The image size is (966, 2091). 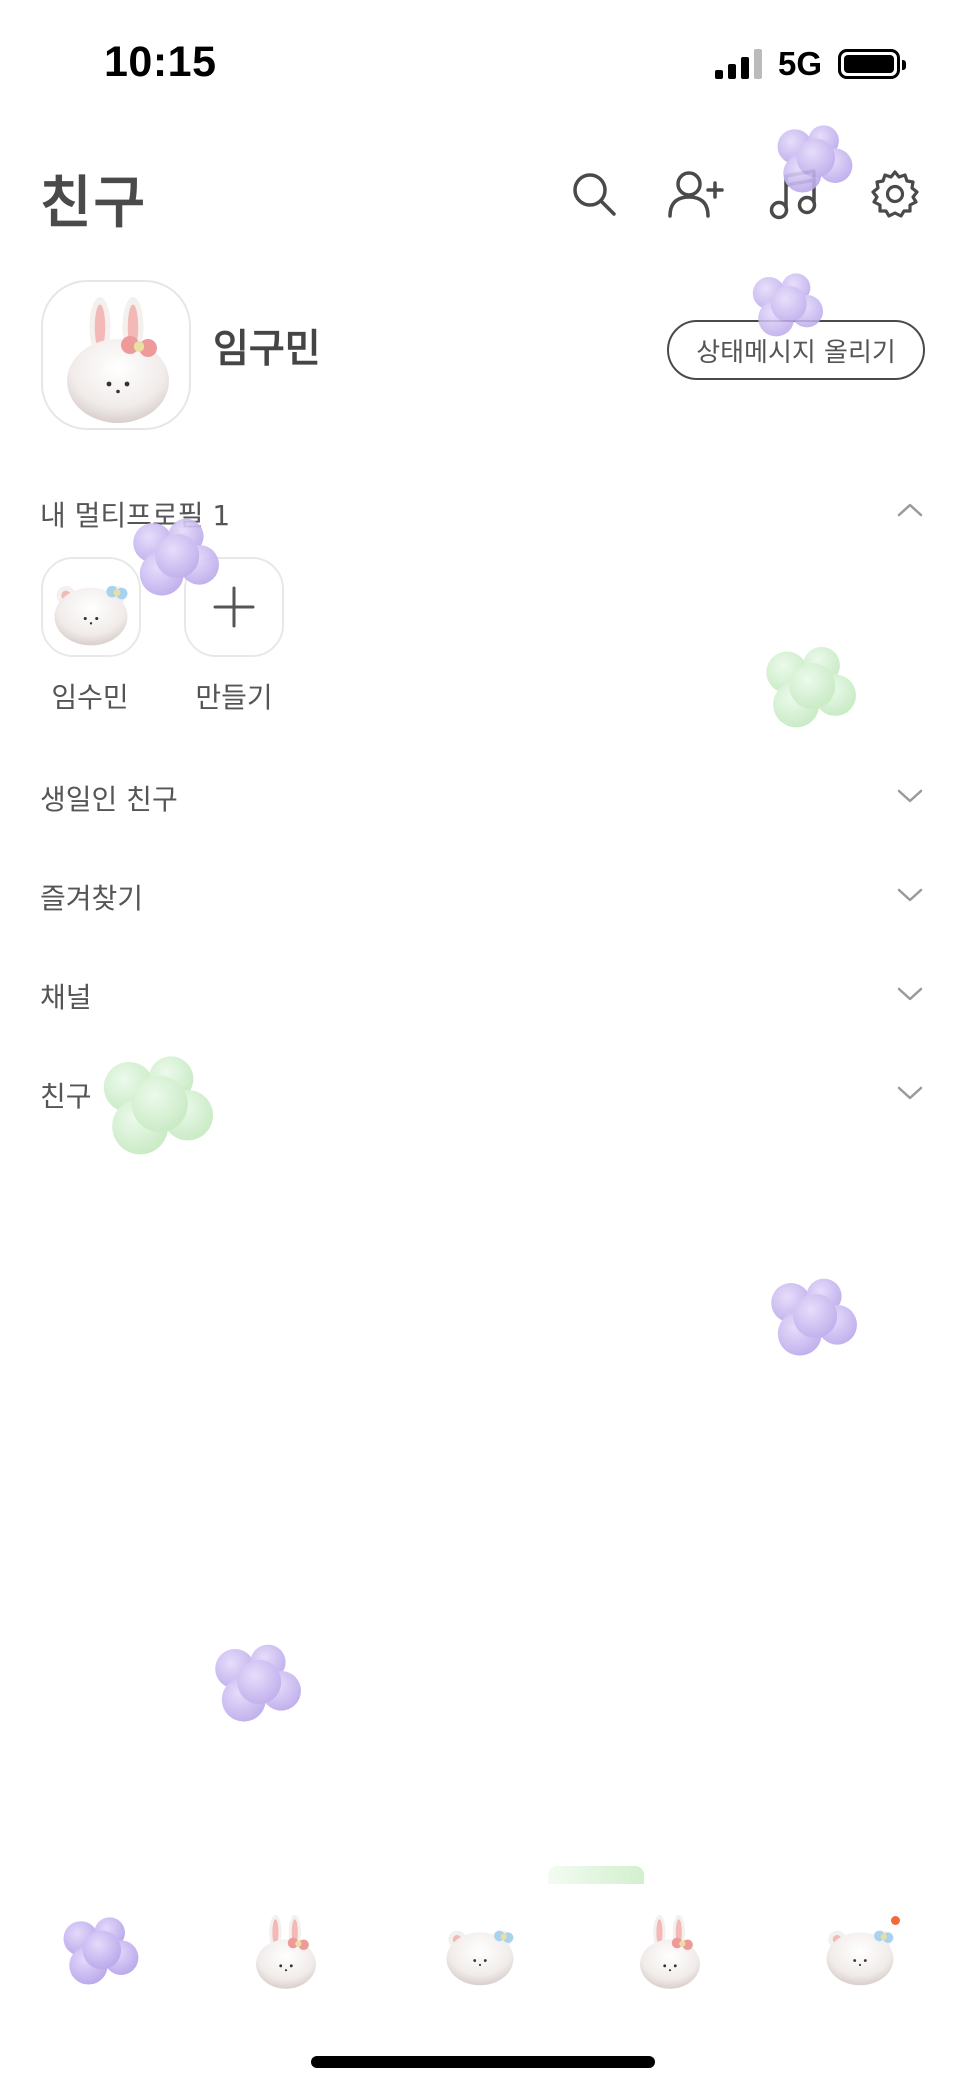 I want to click on notification-dot, so click(x=895, y=1920).